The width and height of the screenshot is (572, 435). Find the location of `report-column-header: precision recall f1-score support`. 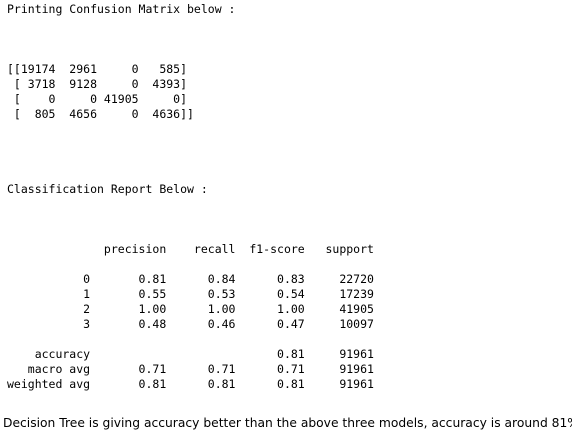

report-column-header: precision recall f1-score support is located at coordinates (190, 249).